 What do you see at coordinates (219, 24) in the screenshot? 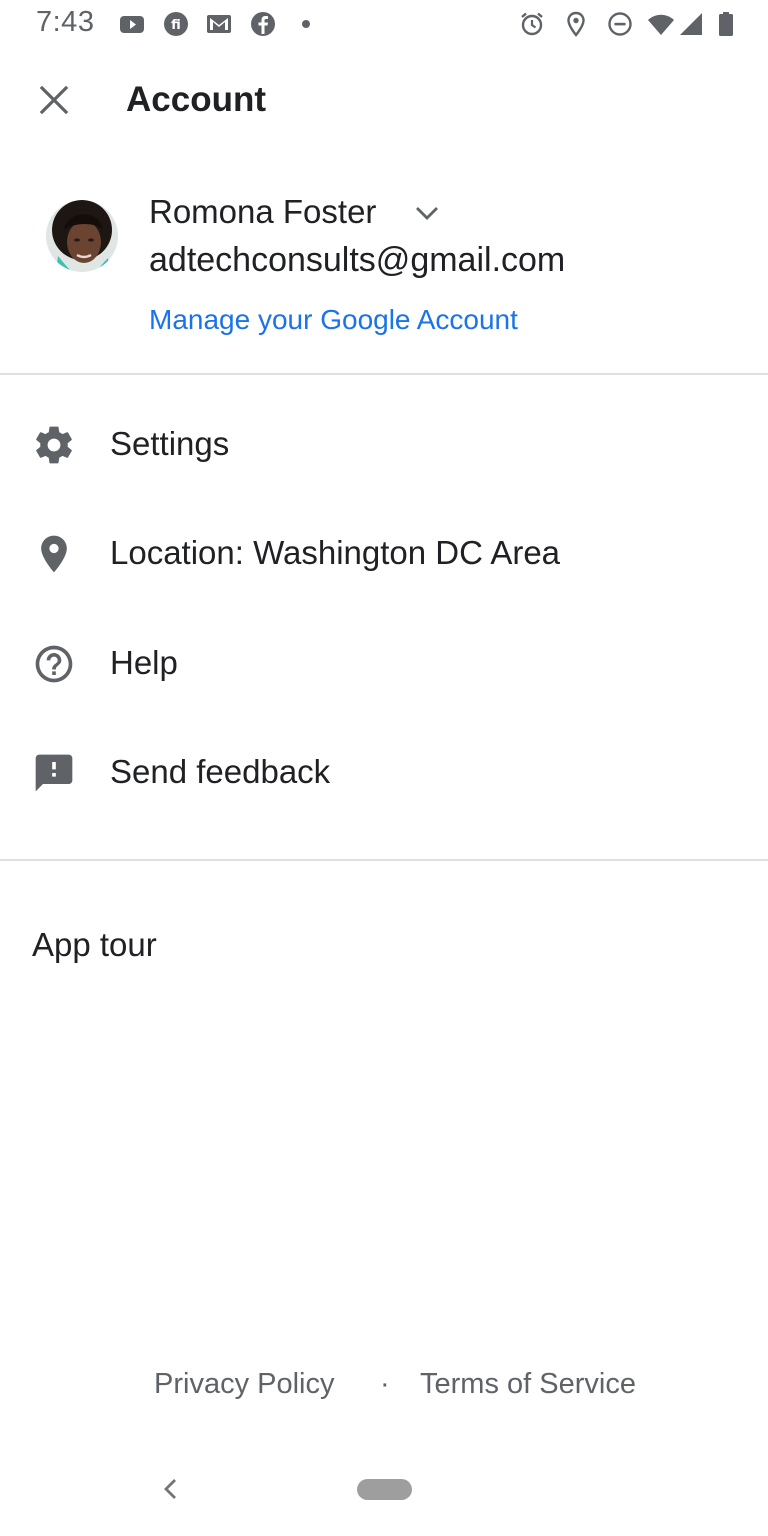
I see `gmail-icon` at bounding box center [219, 24].